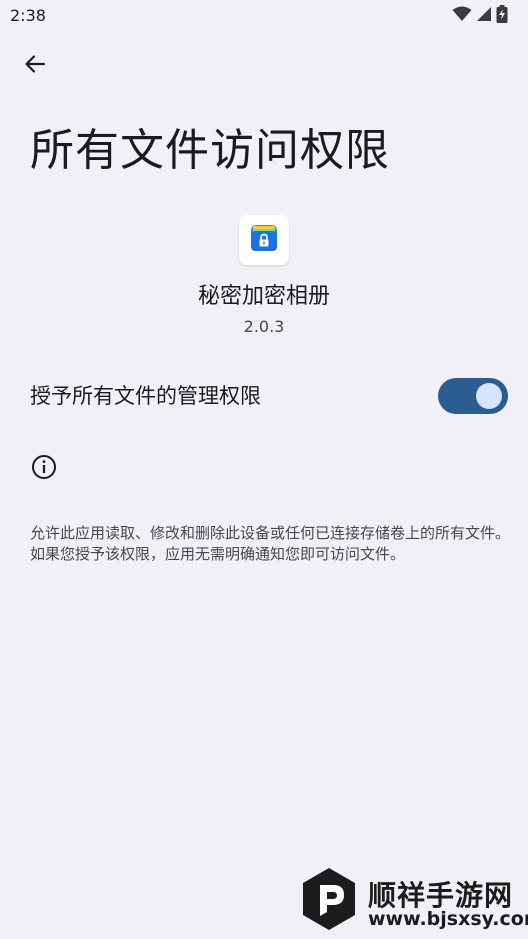  Describe the element at coordinates (263, 296) in the screenshot. I see `app-name: 秘密加密相册` at that location.